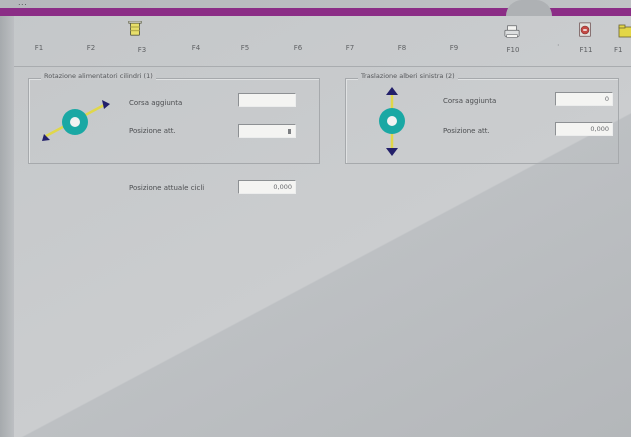 This screenshot has height=437, width=631. I want to click on rotation-icon, so click(76, 120).